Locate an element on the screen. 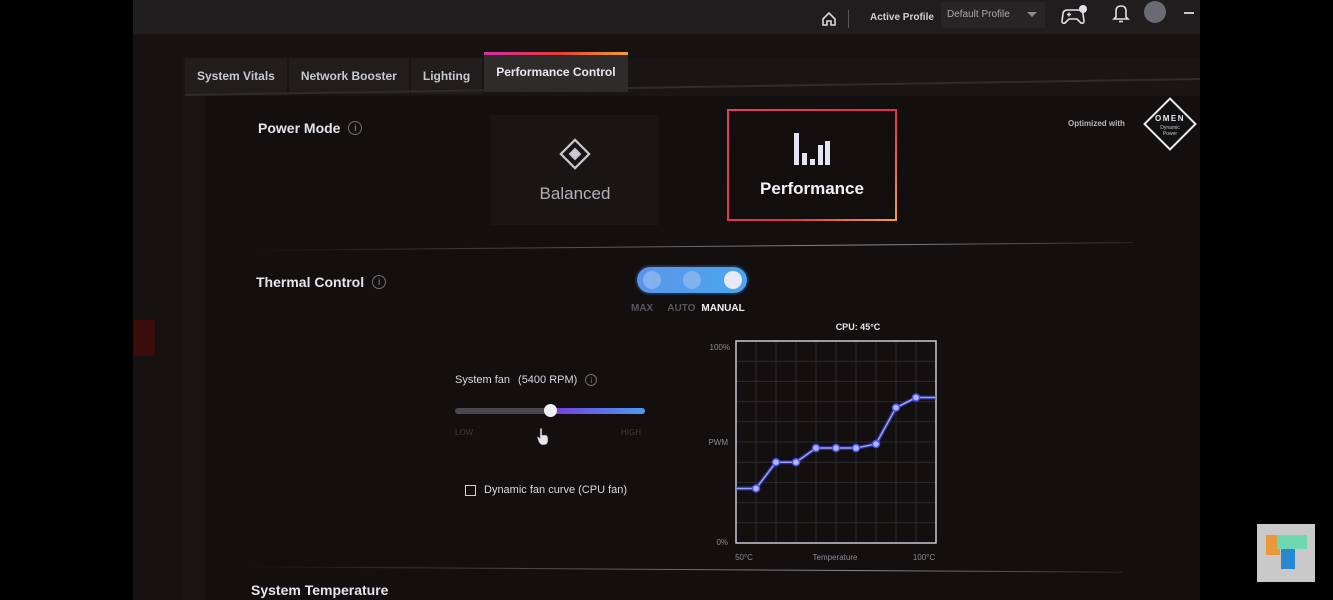  avatar is located at coordinates (1155, 12).